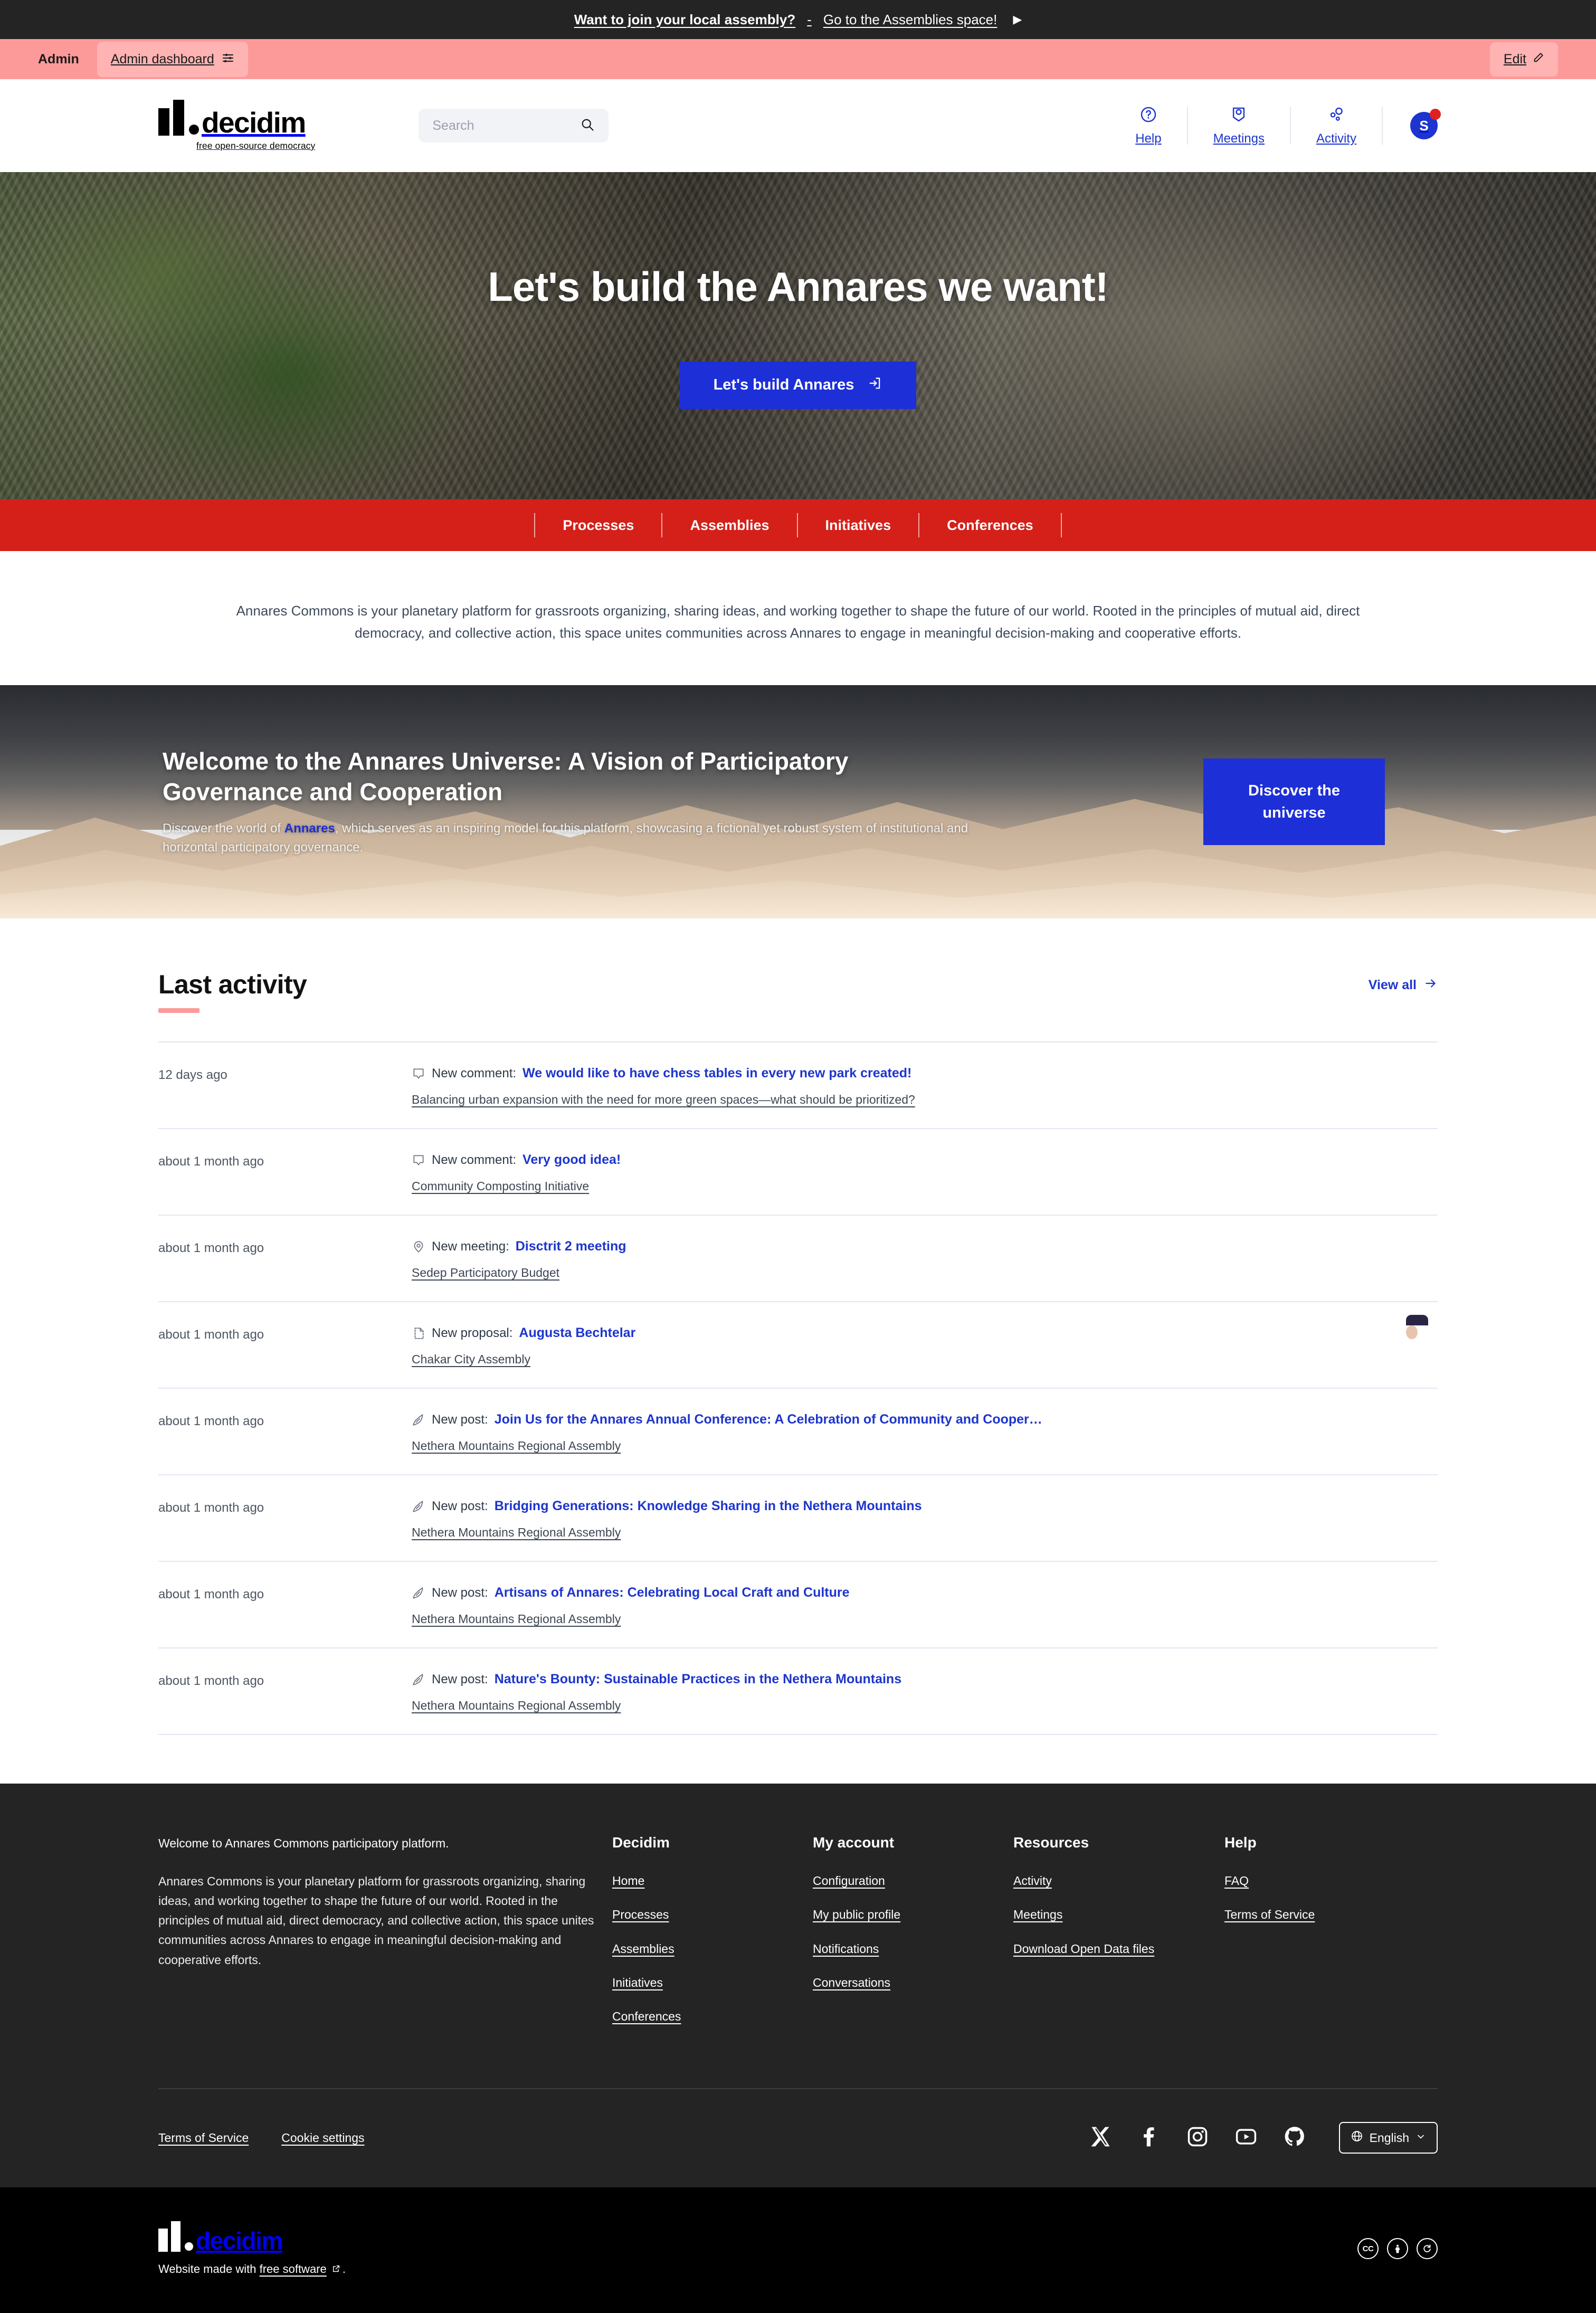 This screenshot has width=1596, height=2313. What do you see at coordinates (209, 2269) in the screenshot?
I see `made-prefix: Website made with` at bounding box center [209, 2269].